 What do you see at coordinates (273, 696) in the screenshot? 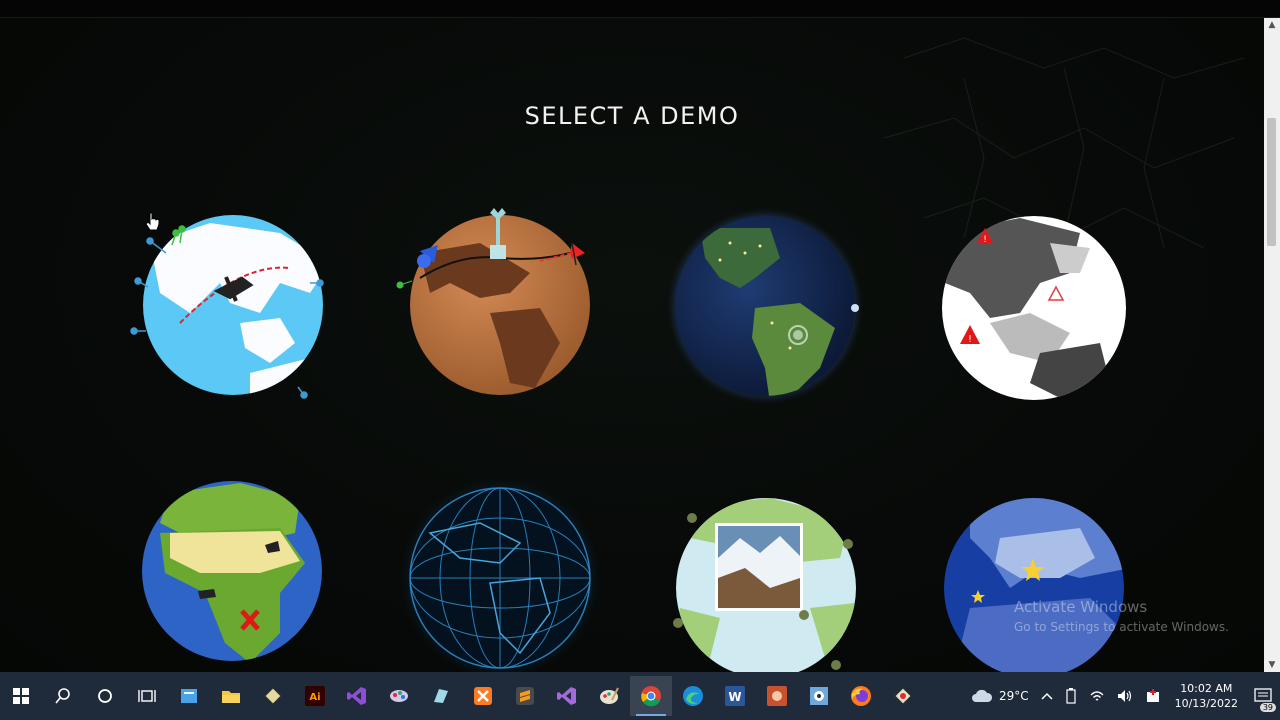
I see `app-icon` at bounding box center [273, 696].